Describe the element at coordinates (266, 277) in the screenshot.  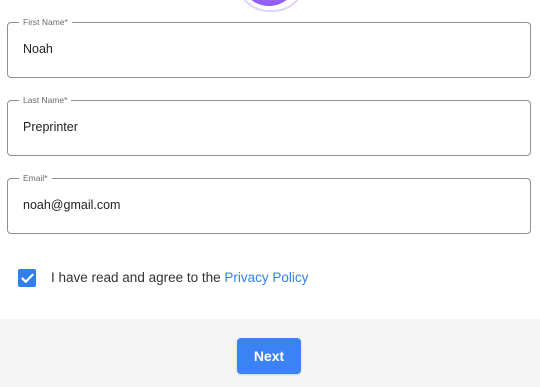
I see `privacy-policy-link: Privacy Policy` at that location.